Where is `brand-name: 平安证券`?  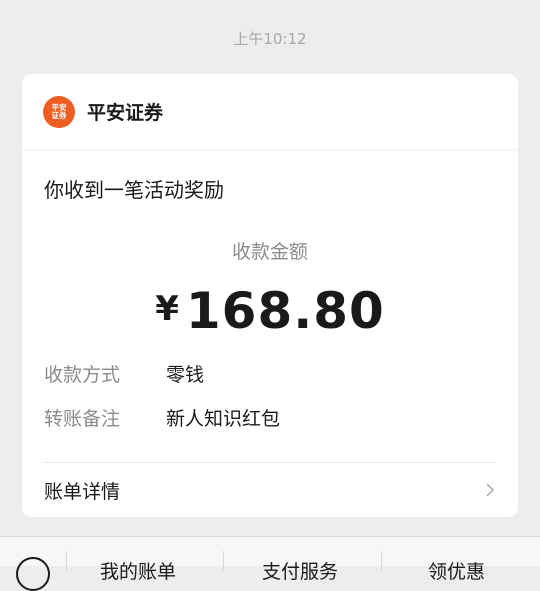 brand-name: 平安证券 is located at coordinates (125, 113).